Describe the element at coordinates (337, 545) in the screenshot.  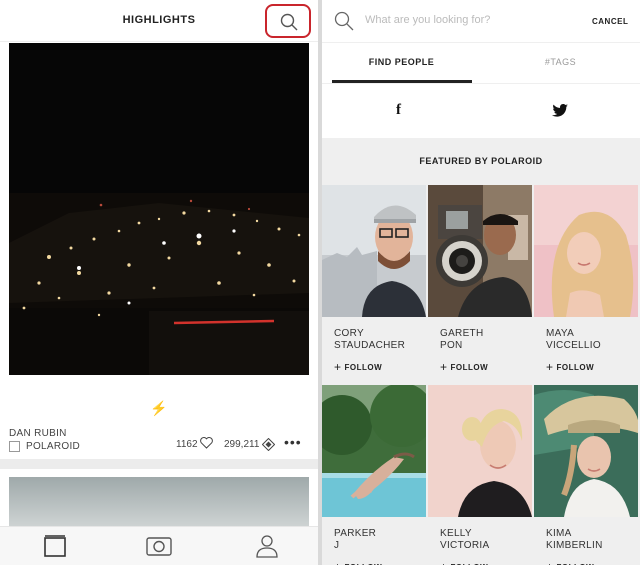
I see `person-last-name: J` at that location.